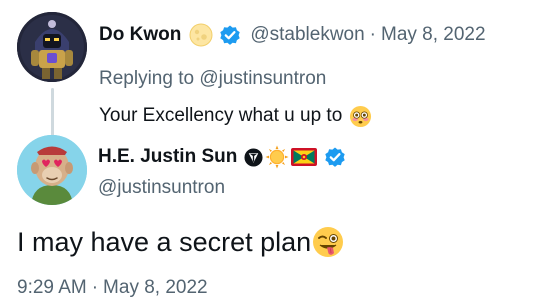  I want to click on full-moon-icon, so click(201, 35).